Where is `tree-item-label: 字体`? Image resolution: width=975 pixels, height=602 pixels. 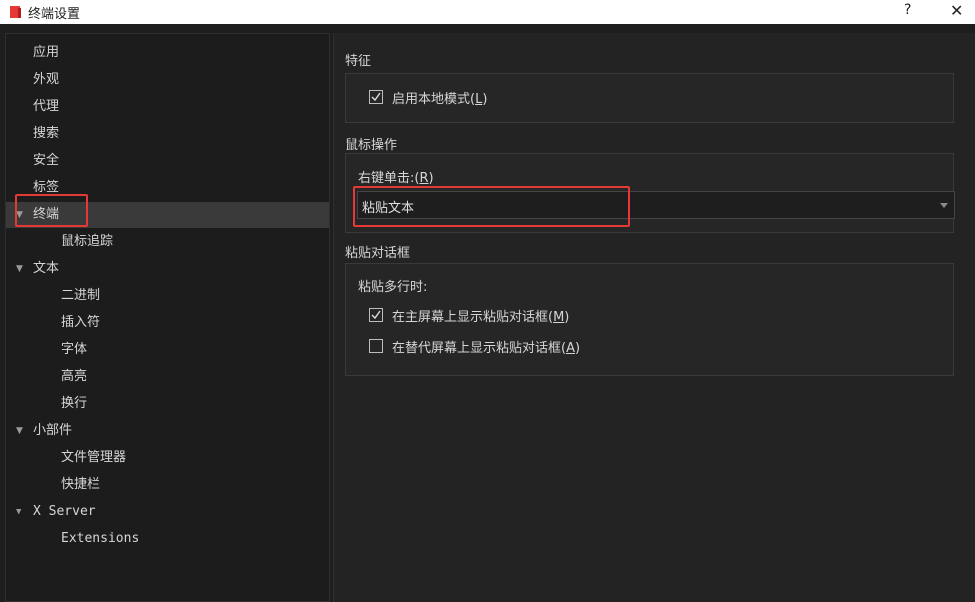
tree-item-label: 字体 is located at coordinates (74, 349).